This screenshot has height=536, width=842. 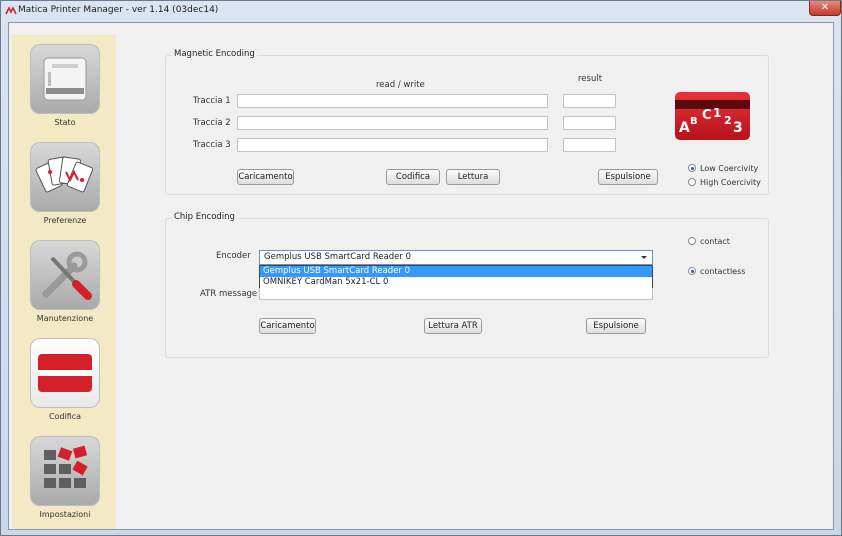 What do you see at coordinates (65, 471) in the screenshot?
I see `settings-grid-icon` at bounding box center [65, 471].